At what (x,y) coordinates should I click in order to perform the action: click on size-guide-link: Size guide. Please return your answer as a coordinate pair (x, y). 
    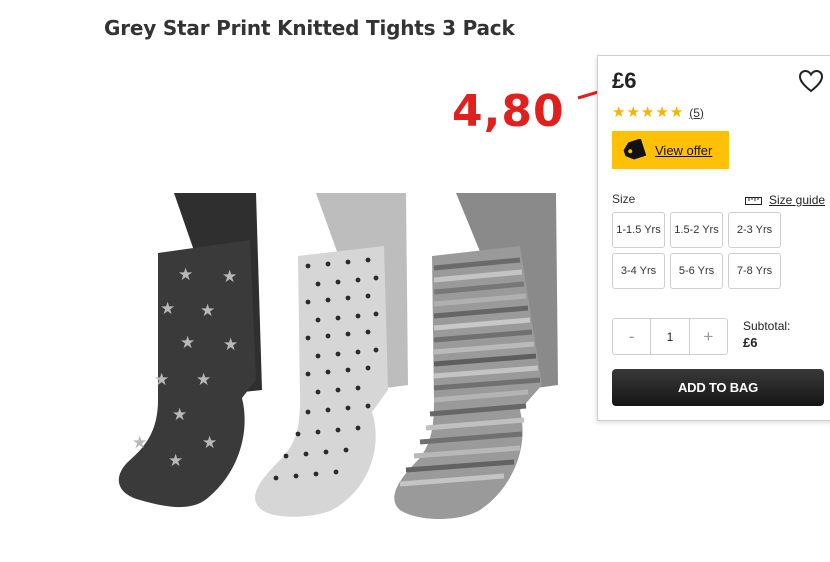
    Looking at the image, I should click on (785, 200).